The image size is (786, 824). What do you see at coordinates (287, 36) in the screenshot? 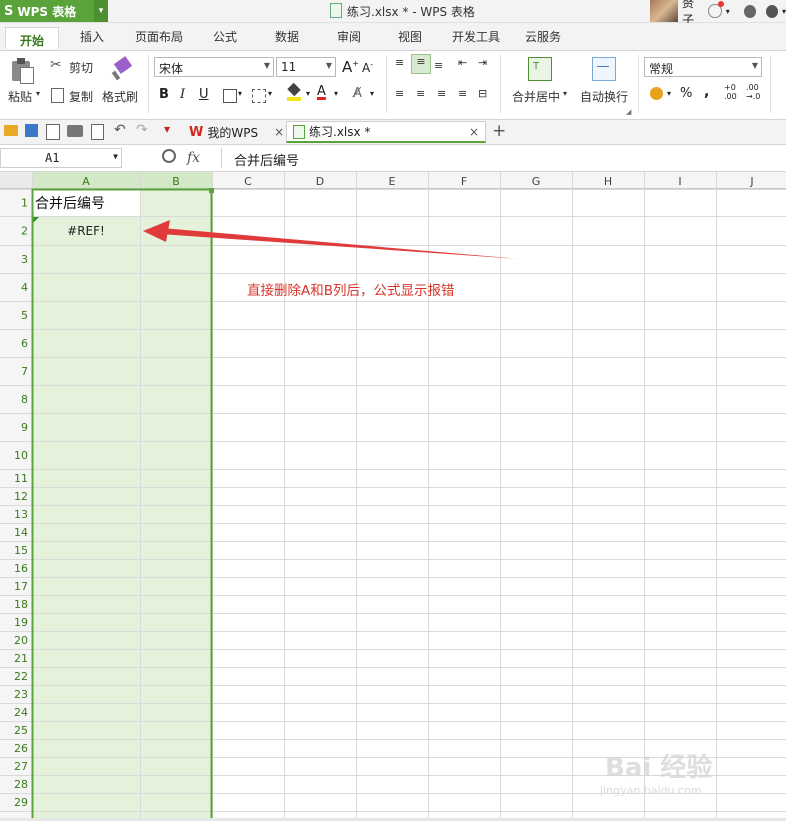
I see `tab-data: 数据` at bounding box center [287, 36].